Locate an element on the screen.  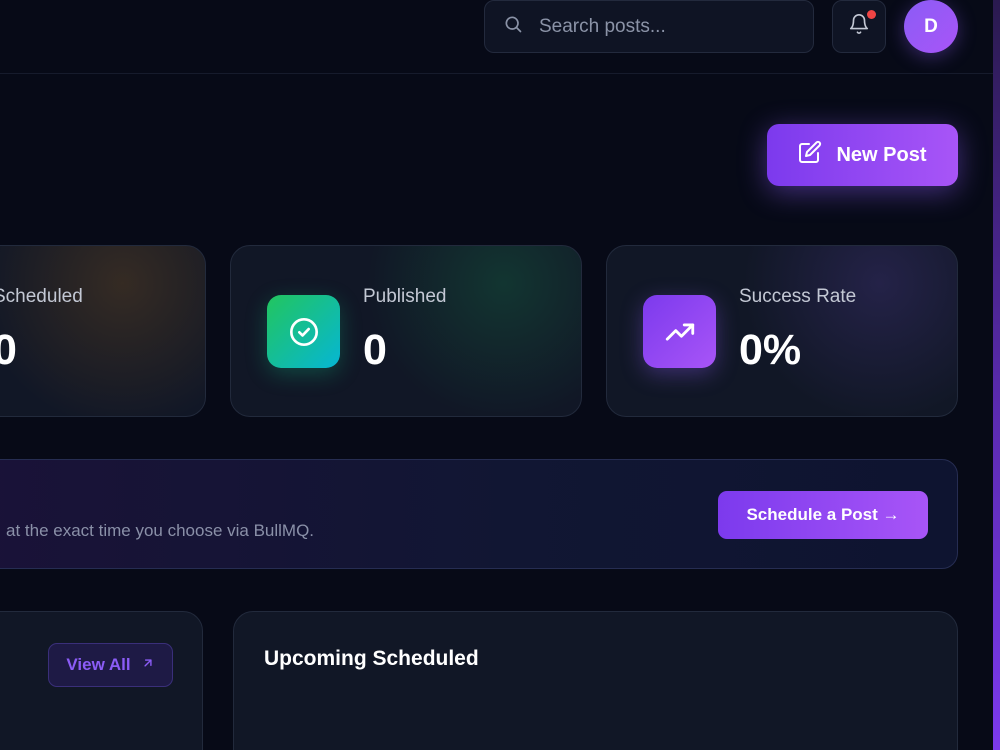
stat-value: 0% is located at coordinates (770, 350).